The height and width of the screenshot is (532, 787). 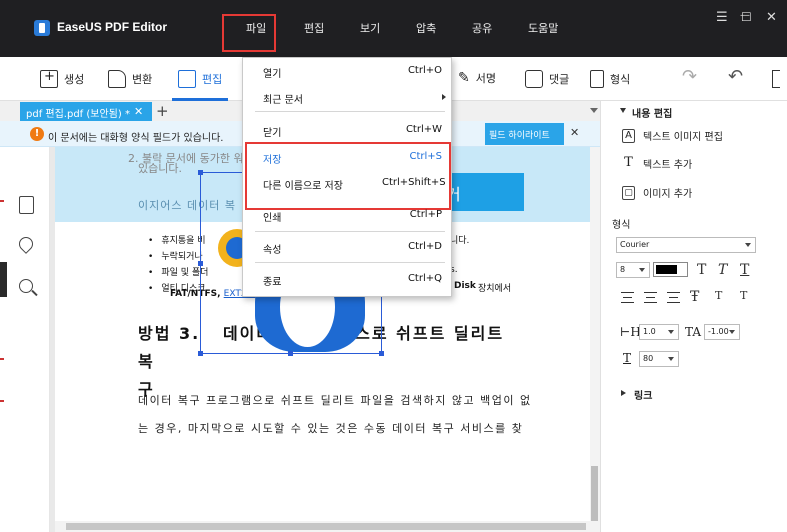 What do you see at coordinates (74, 79) in the screenshot?
I see `tool-create-label: 생성` at bounding box center [74, 79].